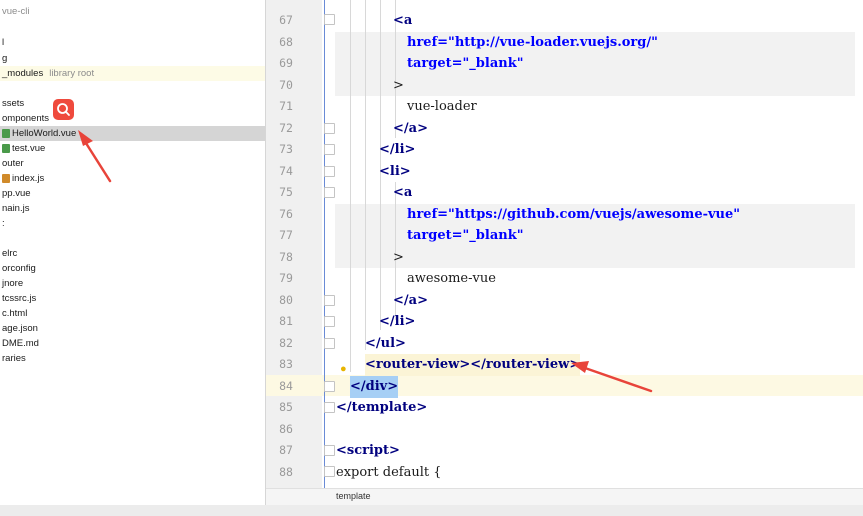 The image size is (863, 516). What do you see at coordinates (132, 73) in the screenshot?
I see `tree-item-node-modules: _modules library root` at bounding box center [132, 73].